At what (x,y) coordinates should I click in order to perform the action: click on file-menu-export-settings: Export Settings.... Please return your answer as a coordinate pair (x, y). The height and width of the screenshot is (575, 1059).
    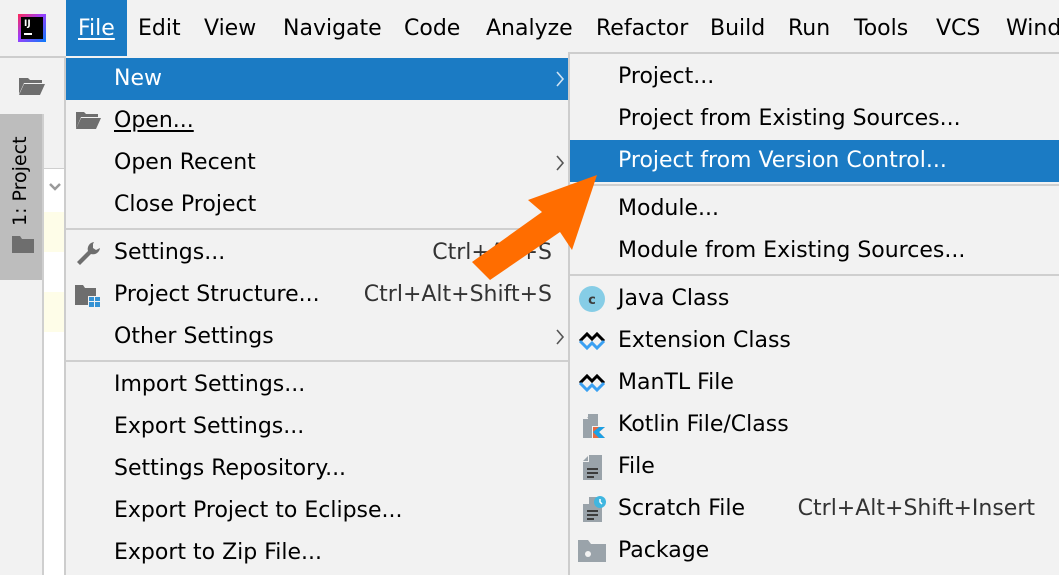
    Looking at the image, I should click on (318, 427).